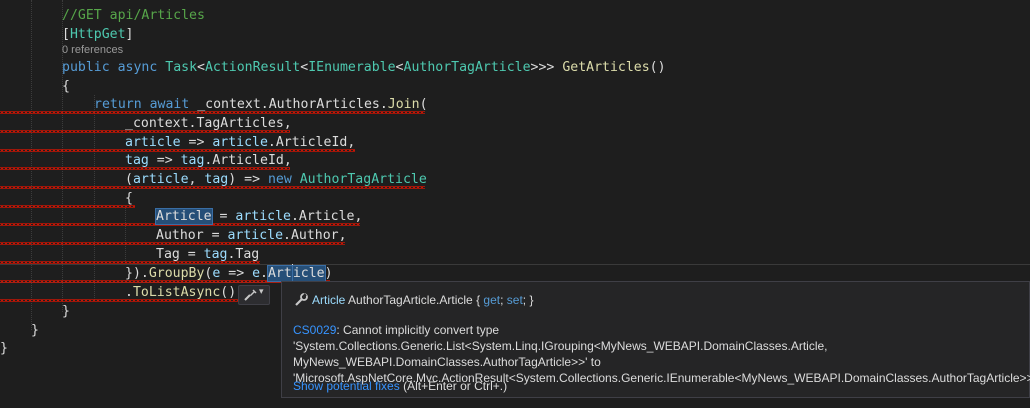 The height and width of the screenshot is (408, 1030). What do you see at coordinates (515, 160) in the screenshot?
I see `code-line: tag => tag.ArticleId,` at bounding box center [515, 160].